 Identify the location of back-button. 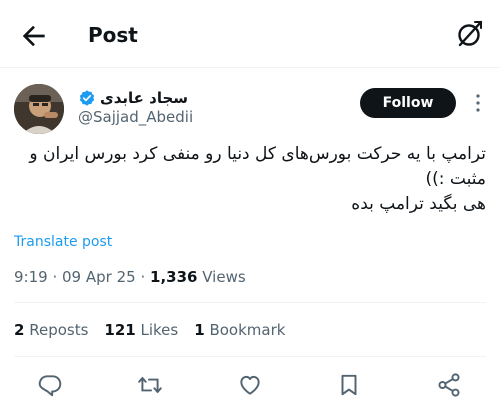
(34, 36).